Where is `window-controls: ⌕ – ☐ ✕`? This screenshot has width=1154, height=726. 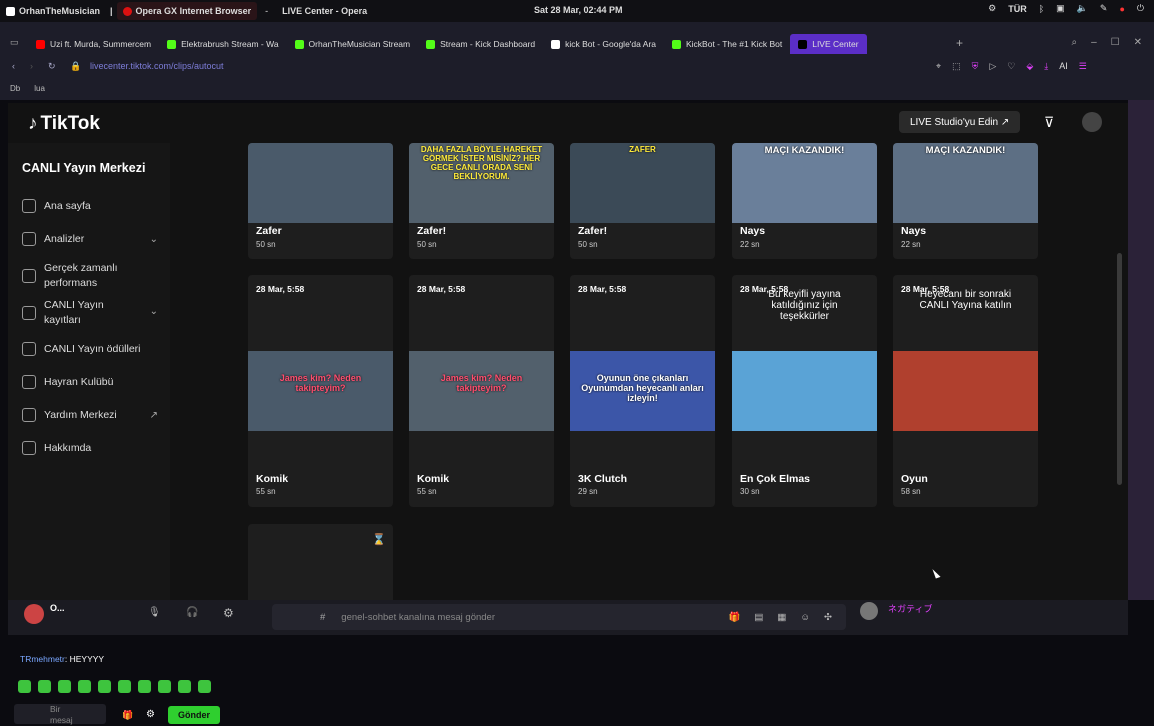
window-controls: ⌕ – ☐ ✕ is located at coordinates (1106, 42).